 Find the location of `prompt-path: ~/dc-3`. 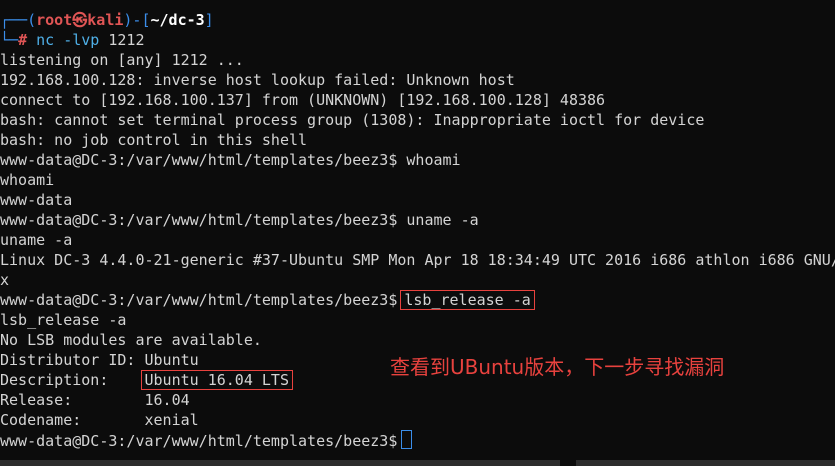

prompt-path: ~/dc-3 is located at coordinates (177, 20).